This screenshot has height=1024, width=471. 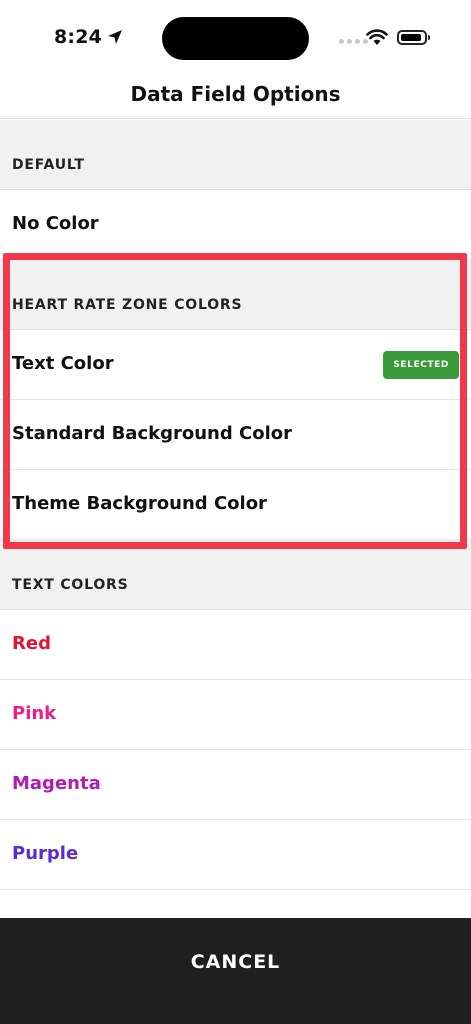 What do you see at coordinates (48, 165) in the screenshot?
I see `section-header-label: DEFAULT` at bounding box center [48, 165].